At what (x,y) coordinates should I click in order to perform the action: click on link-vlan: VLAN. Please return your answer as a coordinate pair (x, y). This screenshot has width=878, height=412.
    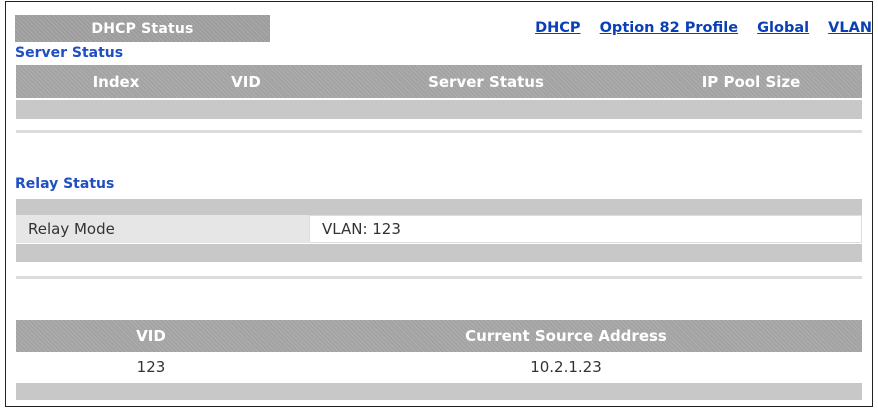
    Looking at the image, I should click on (850, 28).